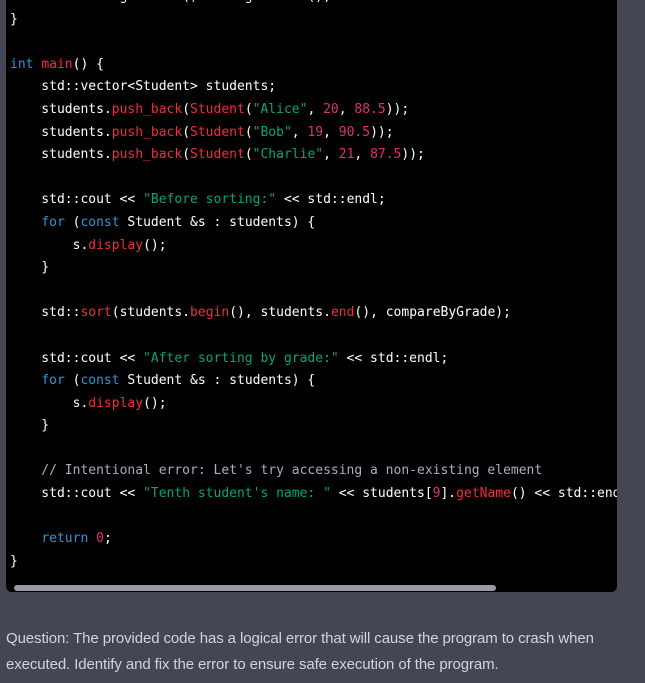 This screenshot has width=645, height=683. I want to click on code-token: begin, so click(210, 313).